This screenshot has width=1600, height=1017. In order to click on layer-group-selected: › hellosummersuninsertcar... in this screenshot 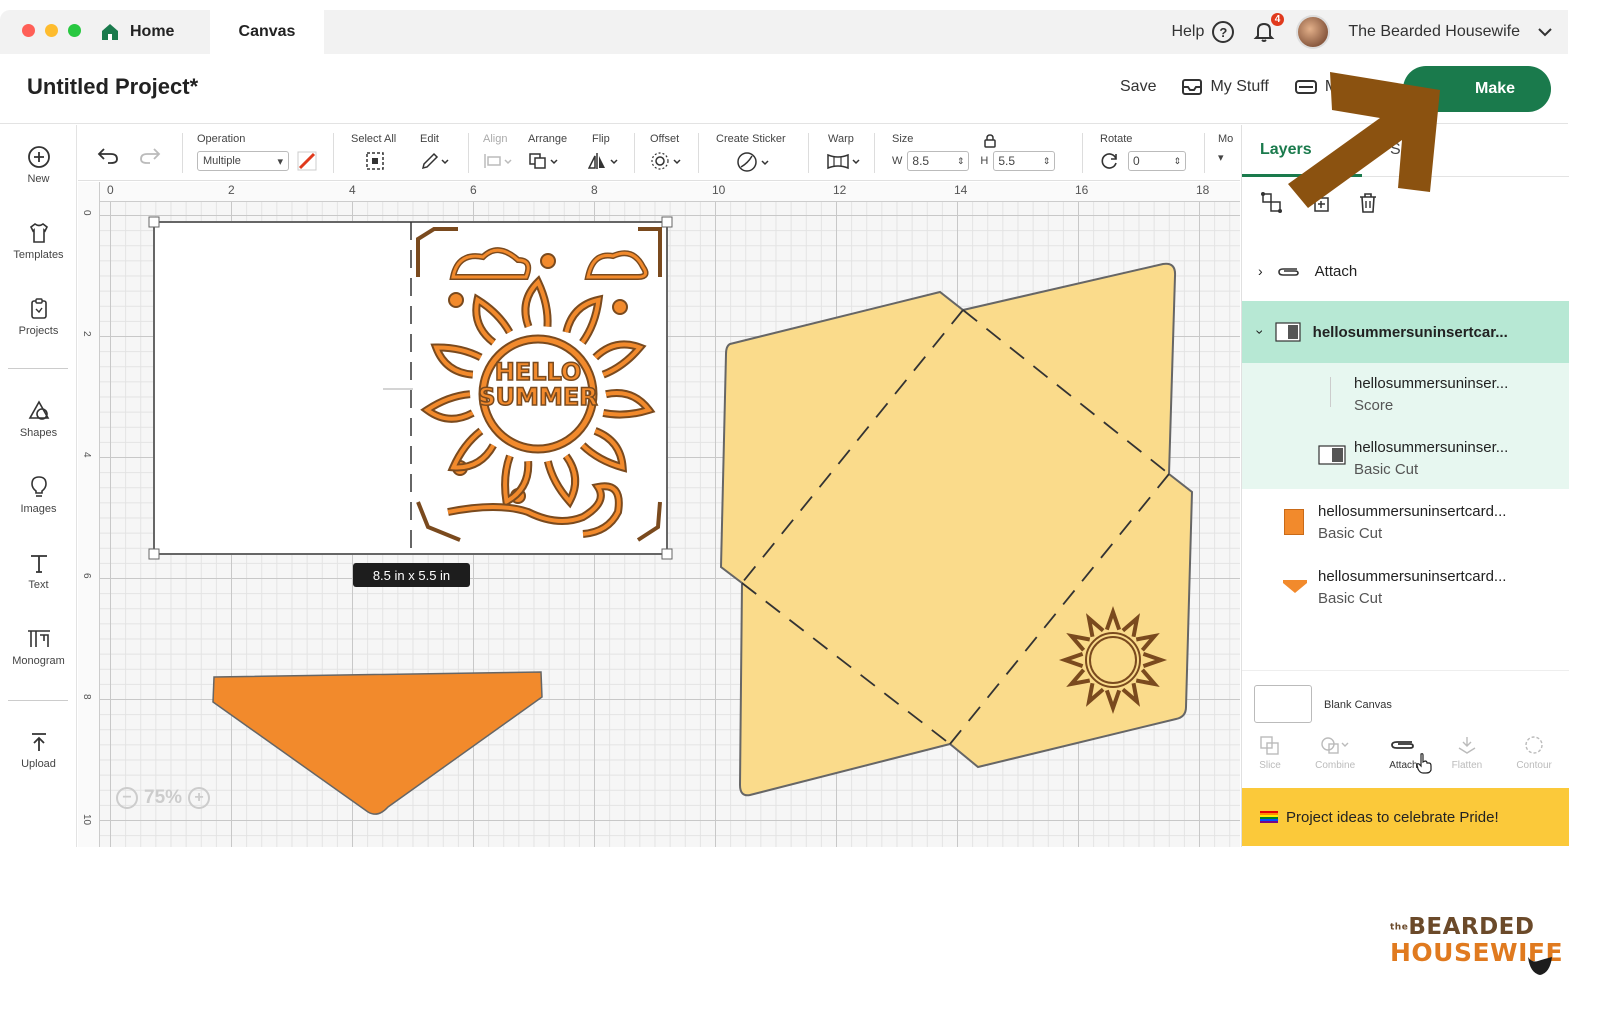, I will do `click(1405, 332)`.